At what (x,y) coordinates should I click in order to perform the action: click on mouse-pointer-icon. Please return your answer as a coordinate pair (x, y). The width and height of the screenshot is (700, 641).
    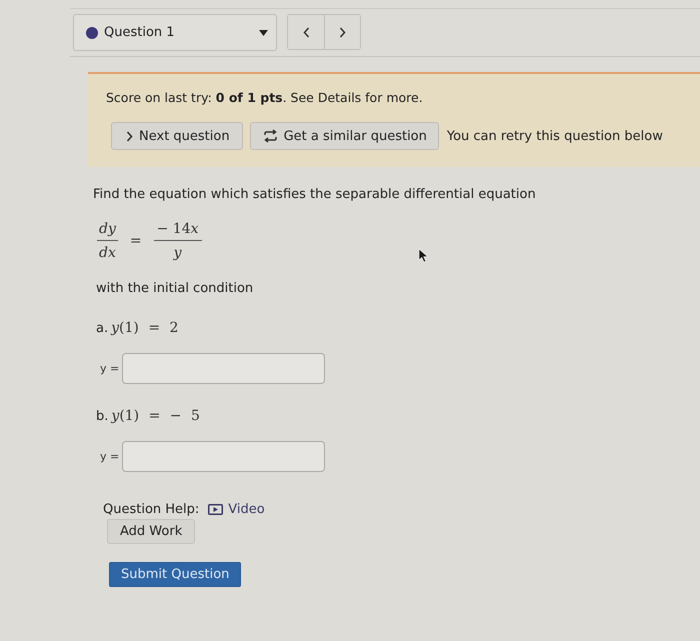
    Looking at the image, I should click on (423, 255).